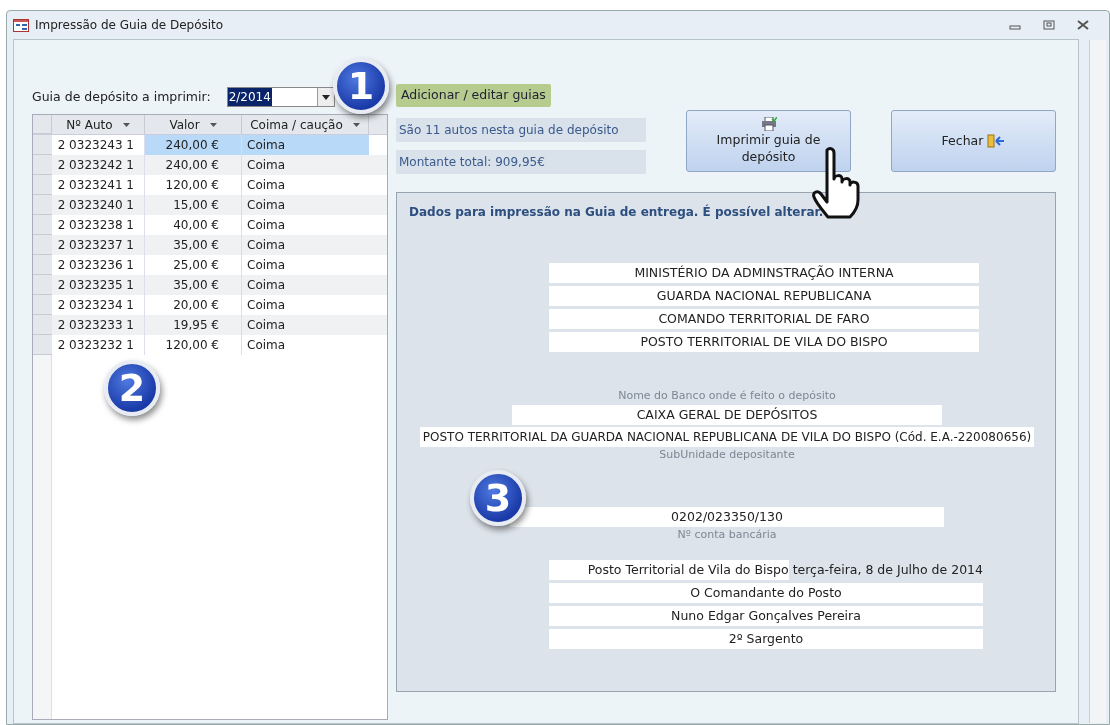 The height and width of the screenshot is (725, 1110). I want to click on text-field: O Comandante do Posto, so click(766, 592).